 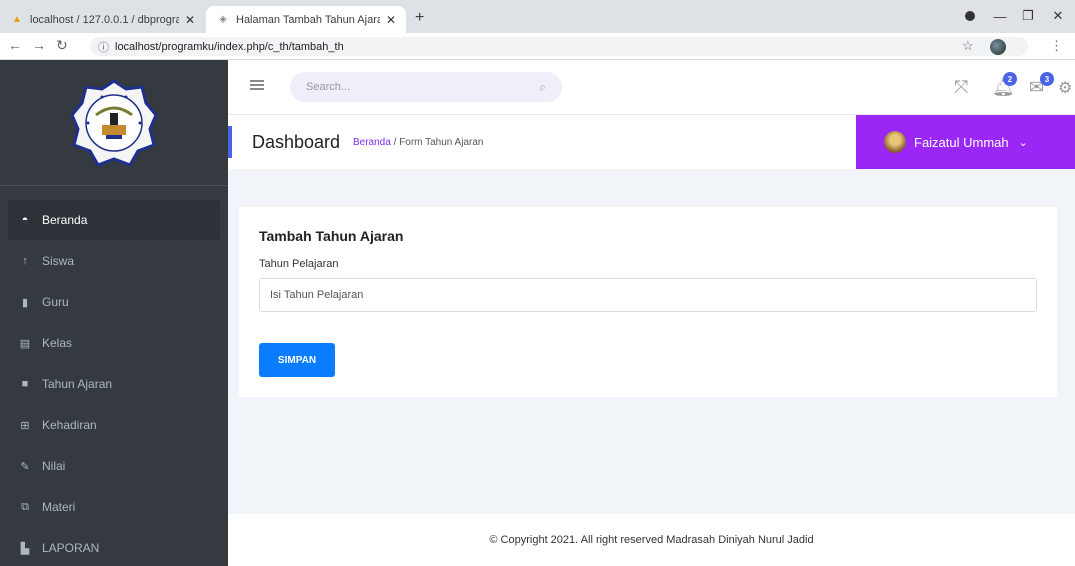 I want to click on sidebar-item-label: Guru, so click(x=55, y=302).